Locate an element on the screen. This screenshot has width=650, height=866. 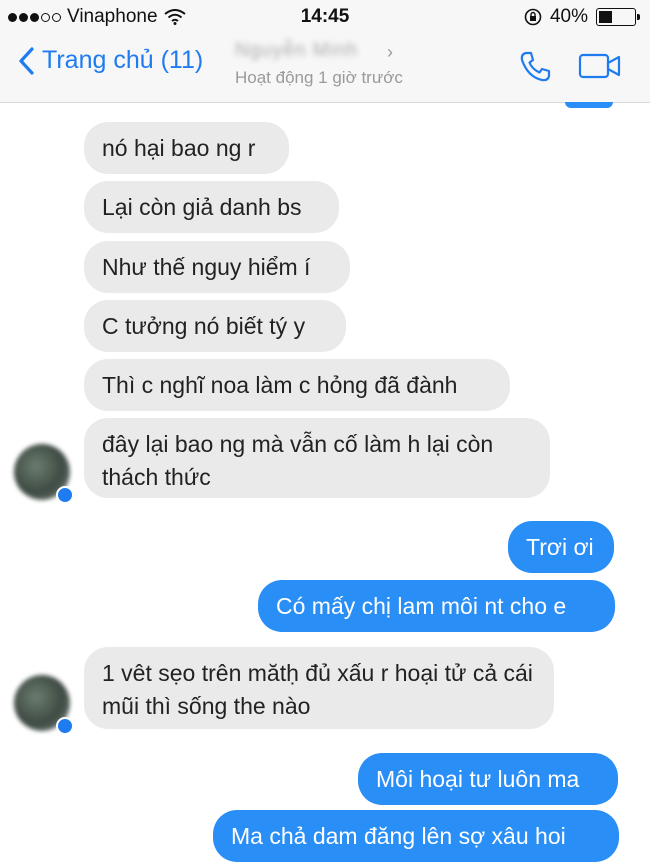
message-incoming: Lại còn giả danh bs is located at coordinates (211, 207).